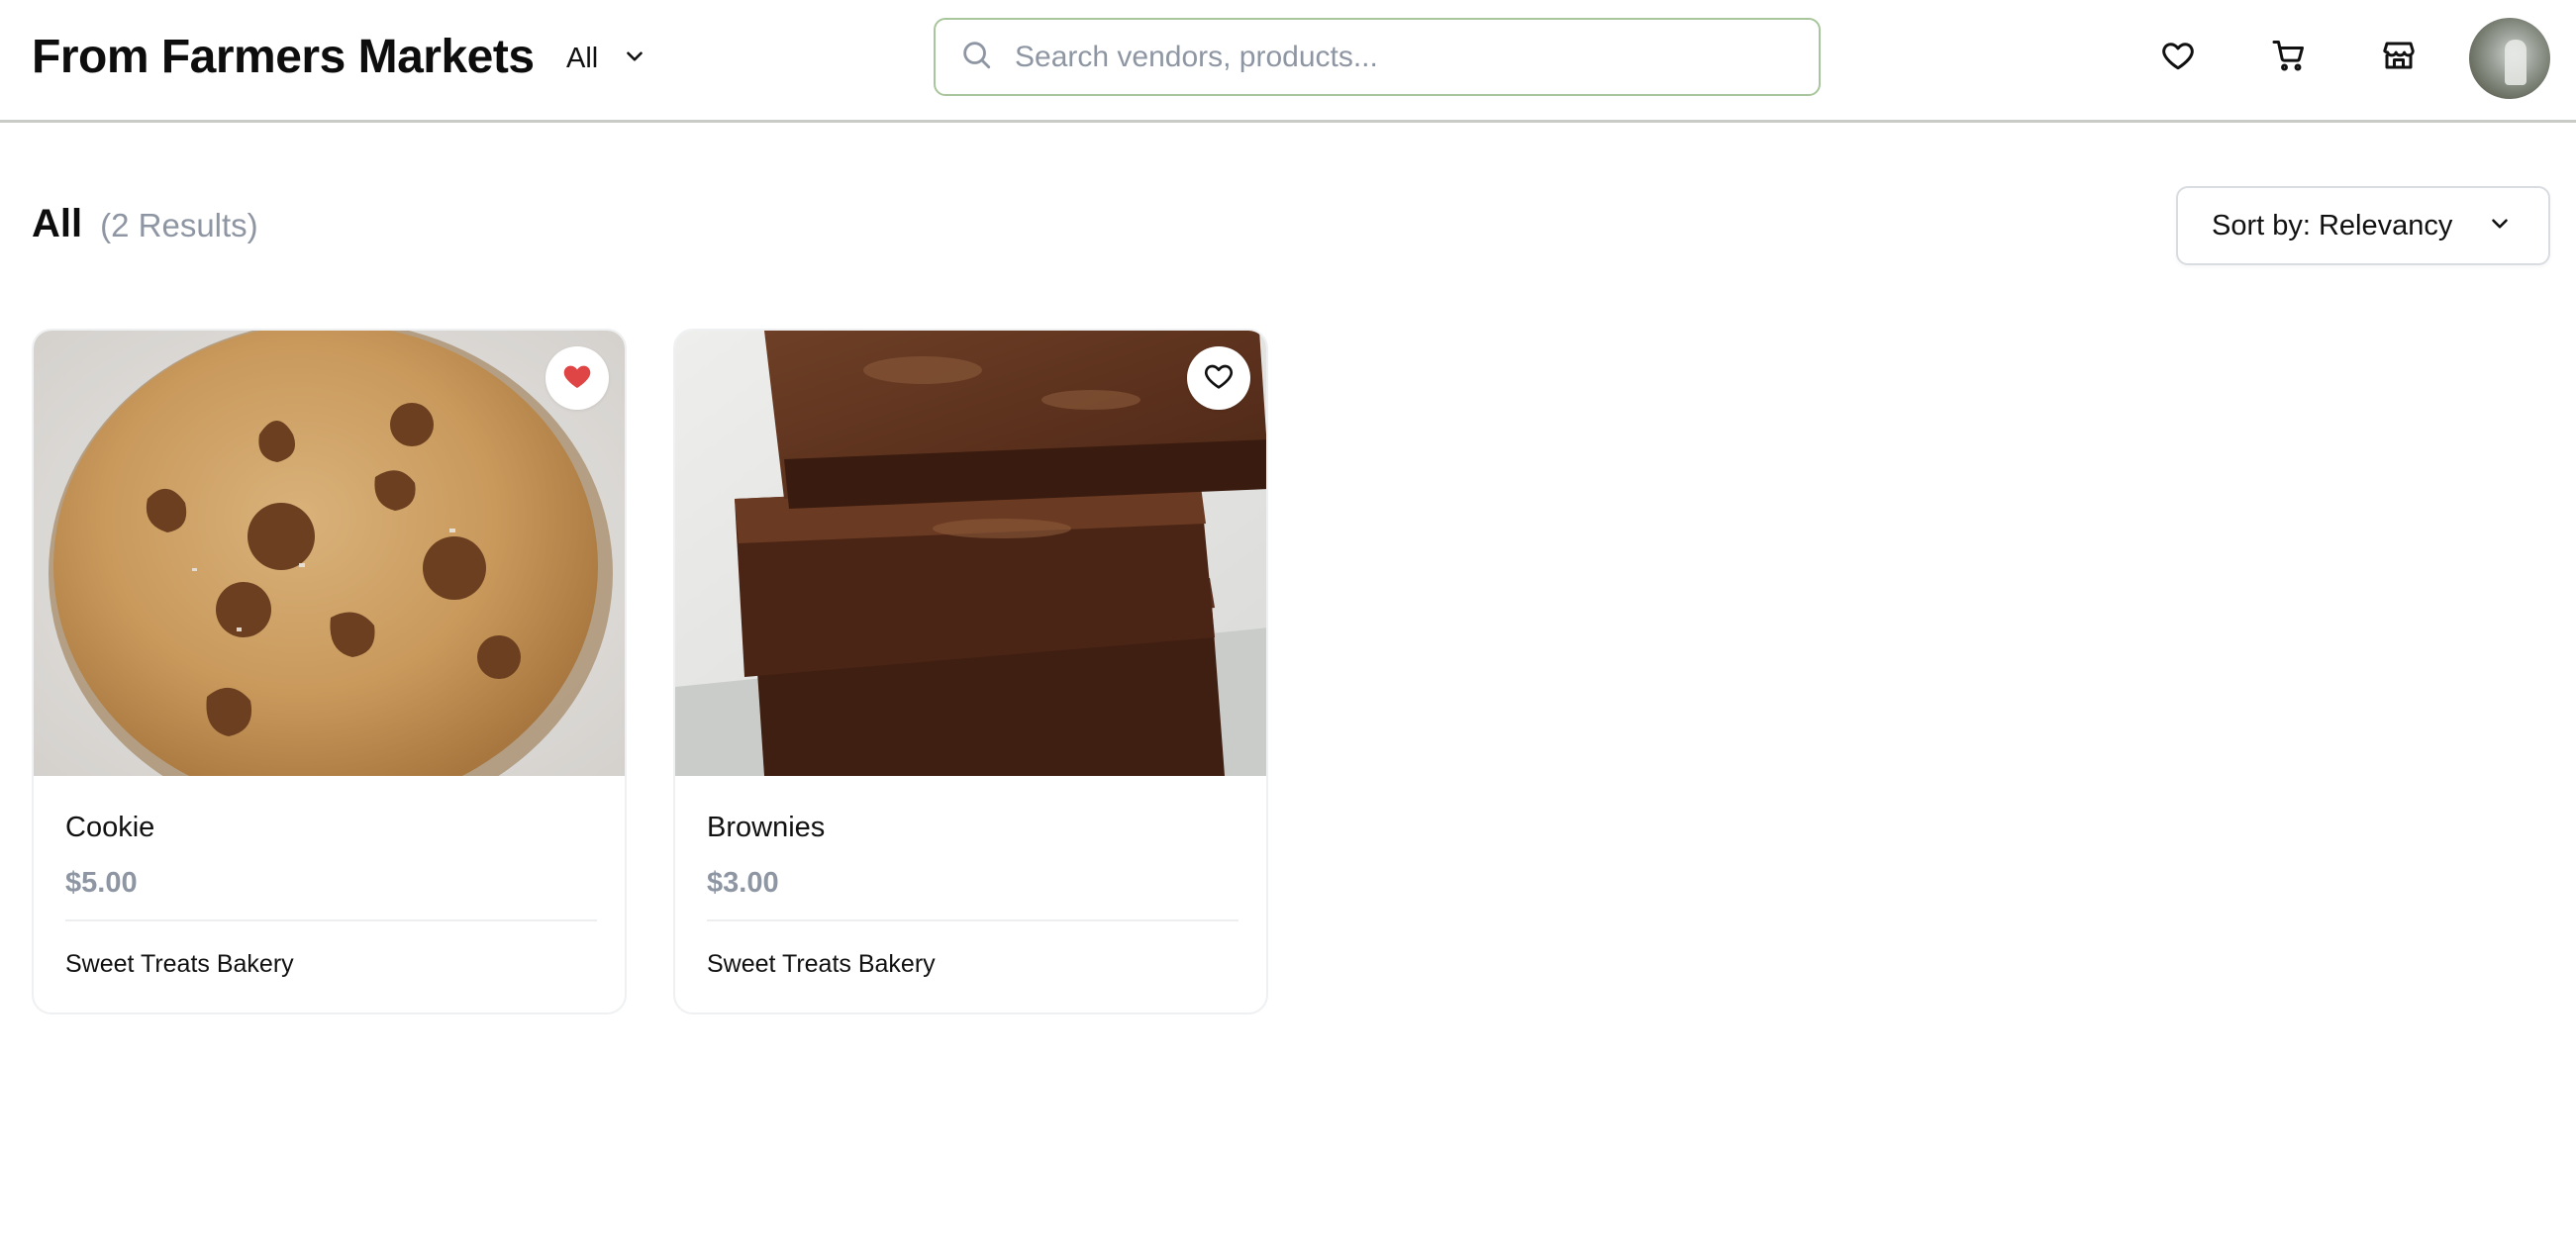 Image resolution: width=2576 pixels, height=1253 pixels. I want to click on store-icon, so click(2399, 58).